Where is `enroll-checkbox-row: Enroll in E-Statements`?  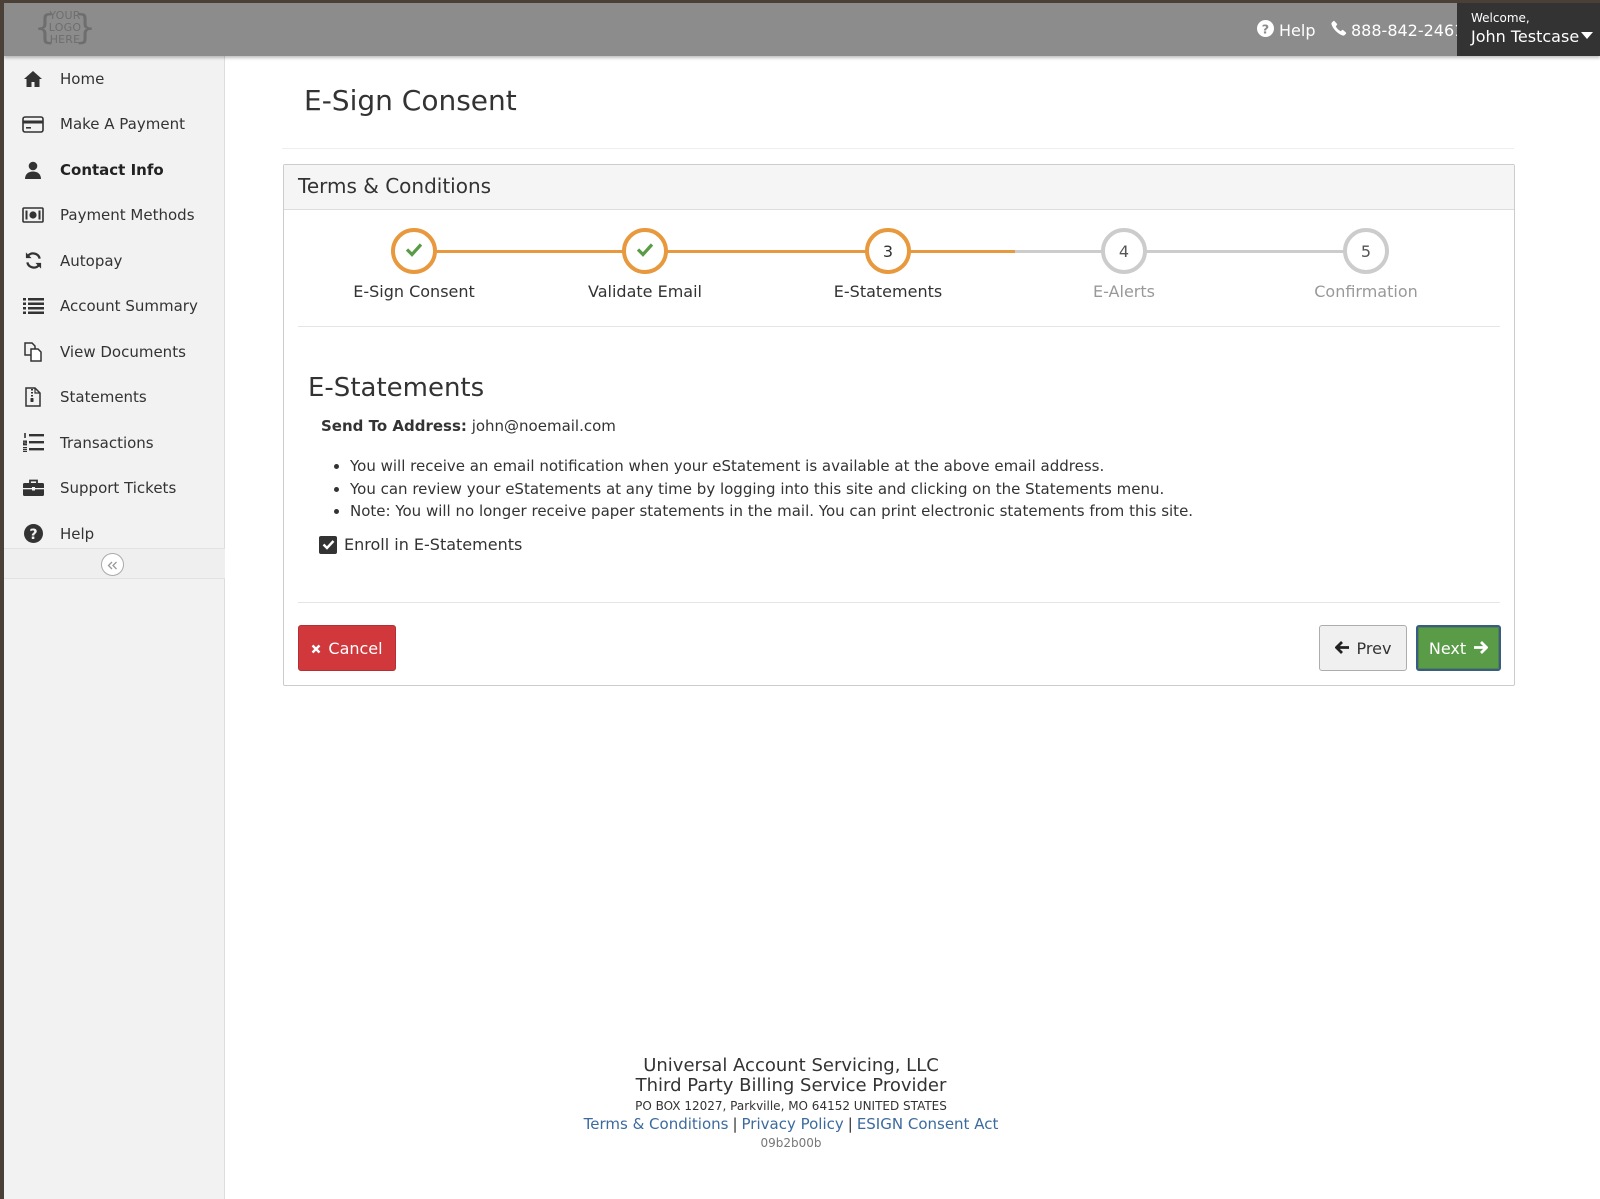
enroll-checkbox-row: Enroll in E-Statements is located at coordinates (420, 544).